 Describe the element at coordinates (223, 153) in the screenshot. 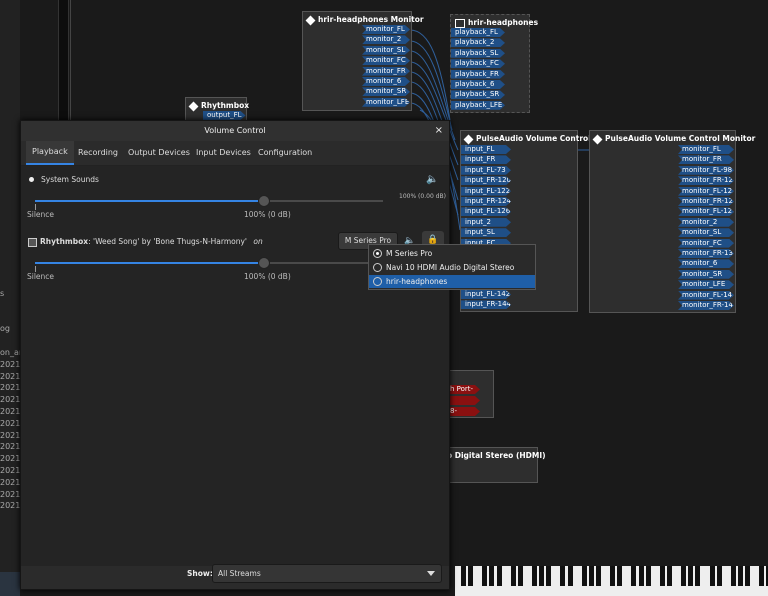

I see `tab-input-devices: Input Devices` at that location.